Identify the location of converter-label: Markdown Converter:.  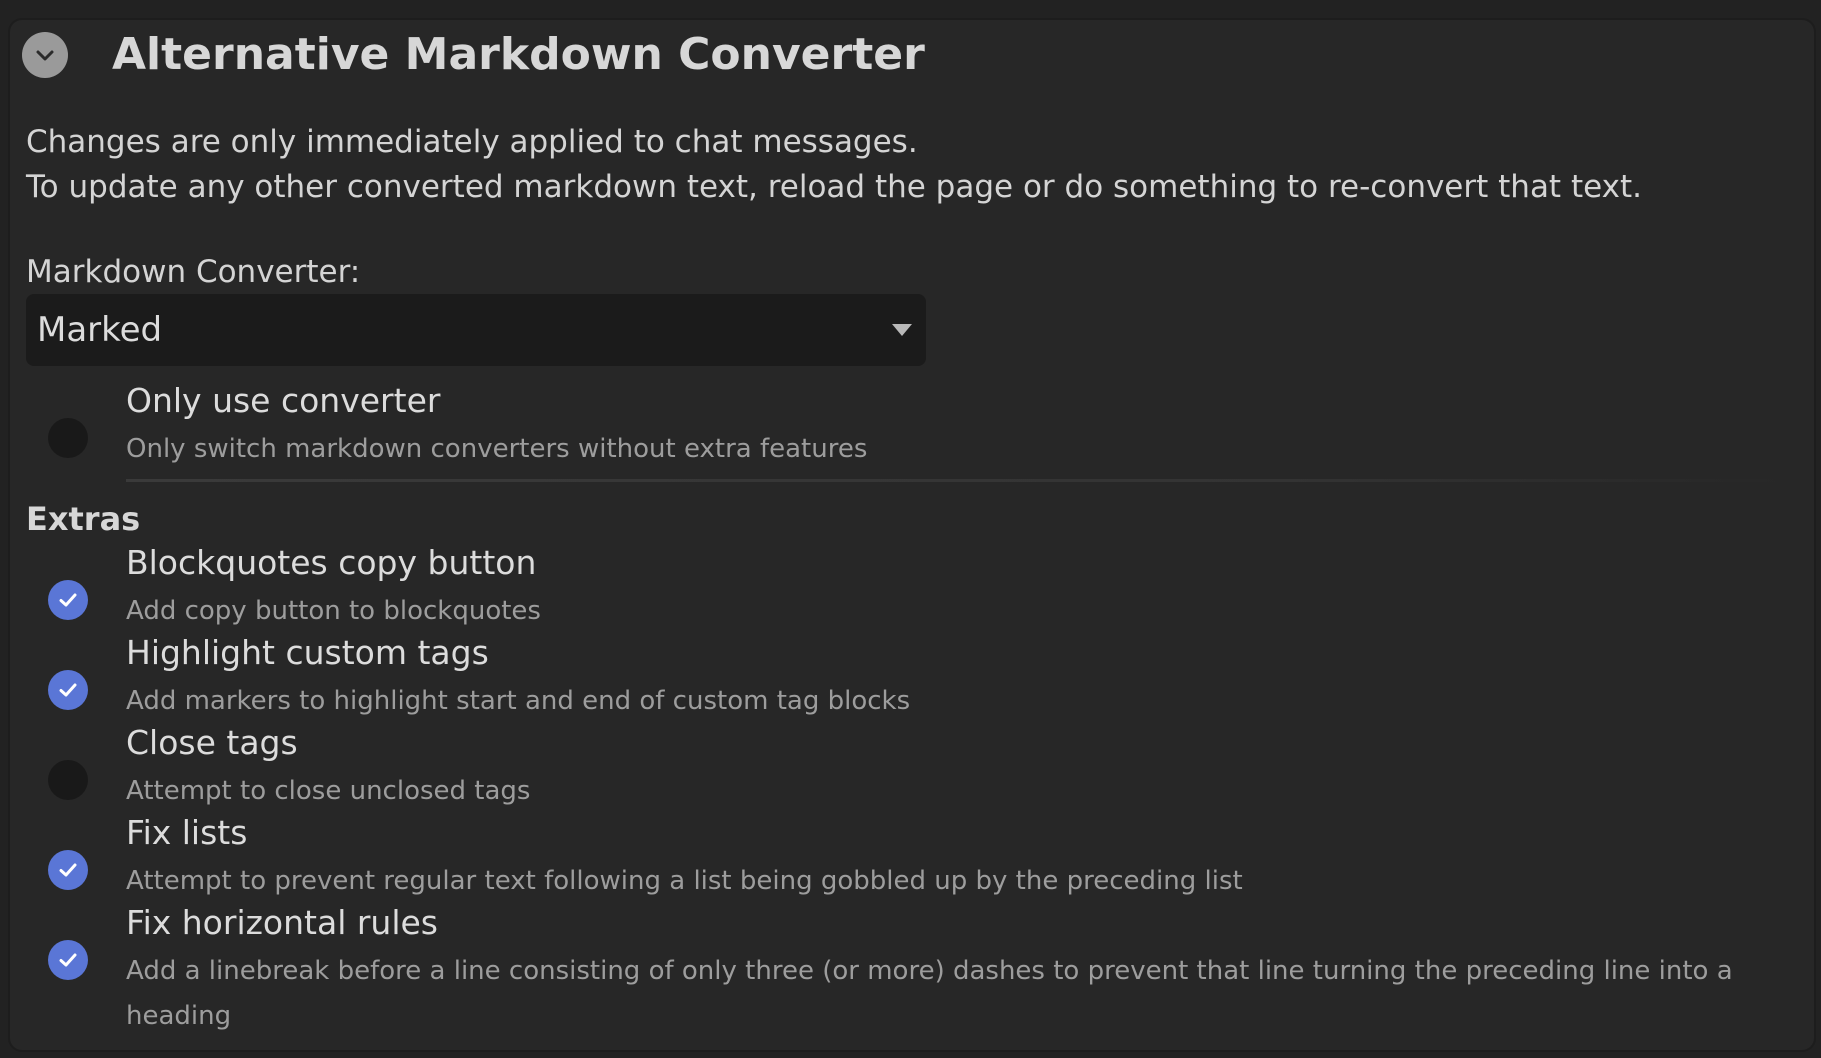
(193, 272).